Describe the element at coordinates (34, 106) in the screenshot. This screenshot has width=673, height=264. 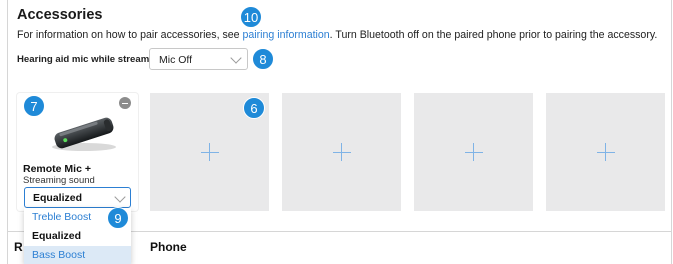
I see `callout-badge-accessory-card: 7` at that location.